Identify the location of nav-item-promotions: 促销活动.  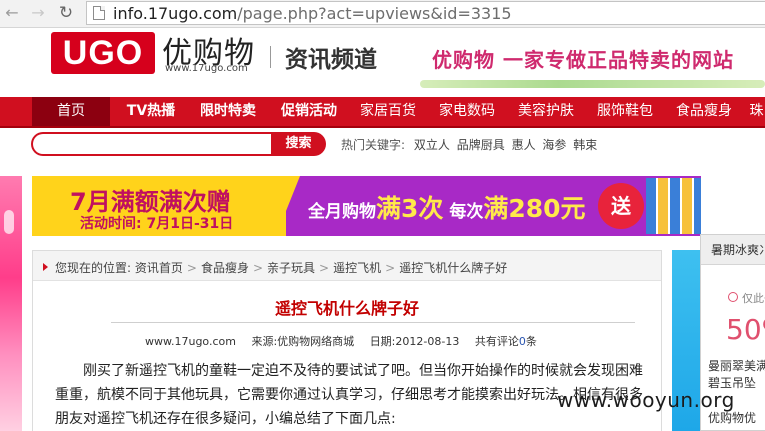
(309, 111).